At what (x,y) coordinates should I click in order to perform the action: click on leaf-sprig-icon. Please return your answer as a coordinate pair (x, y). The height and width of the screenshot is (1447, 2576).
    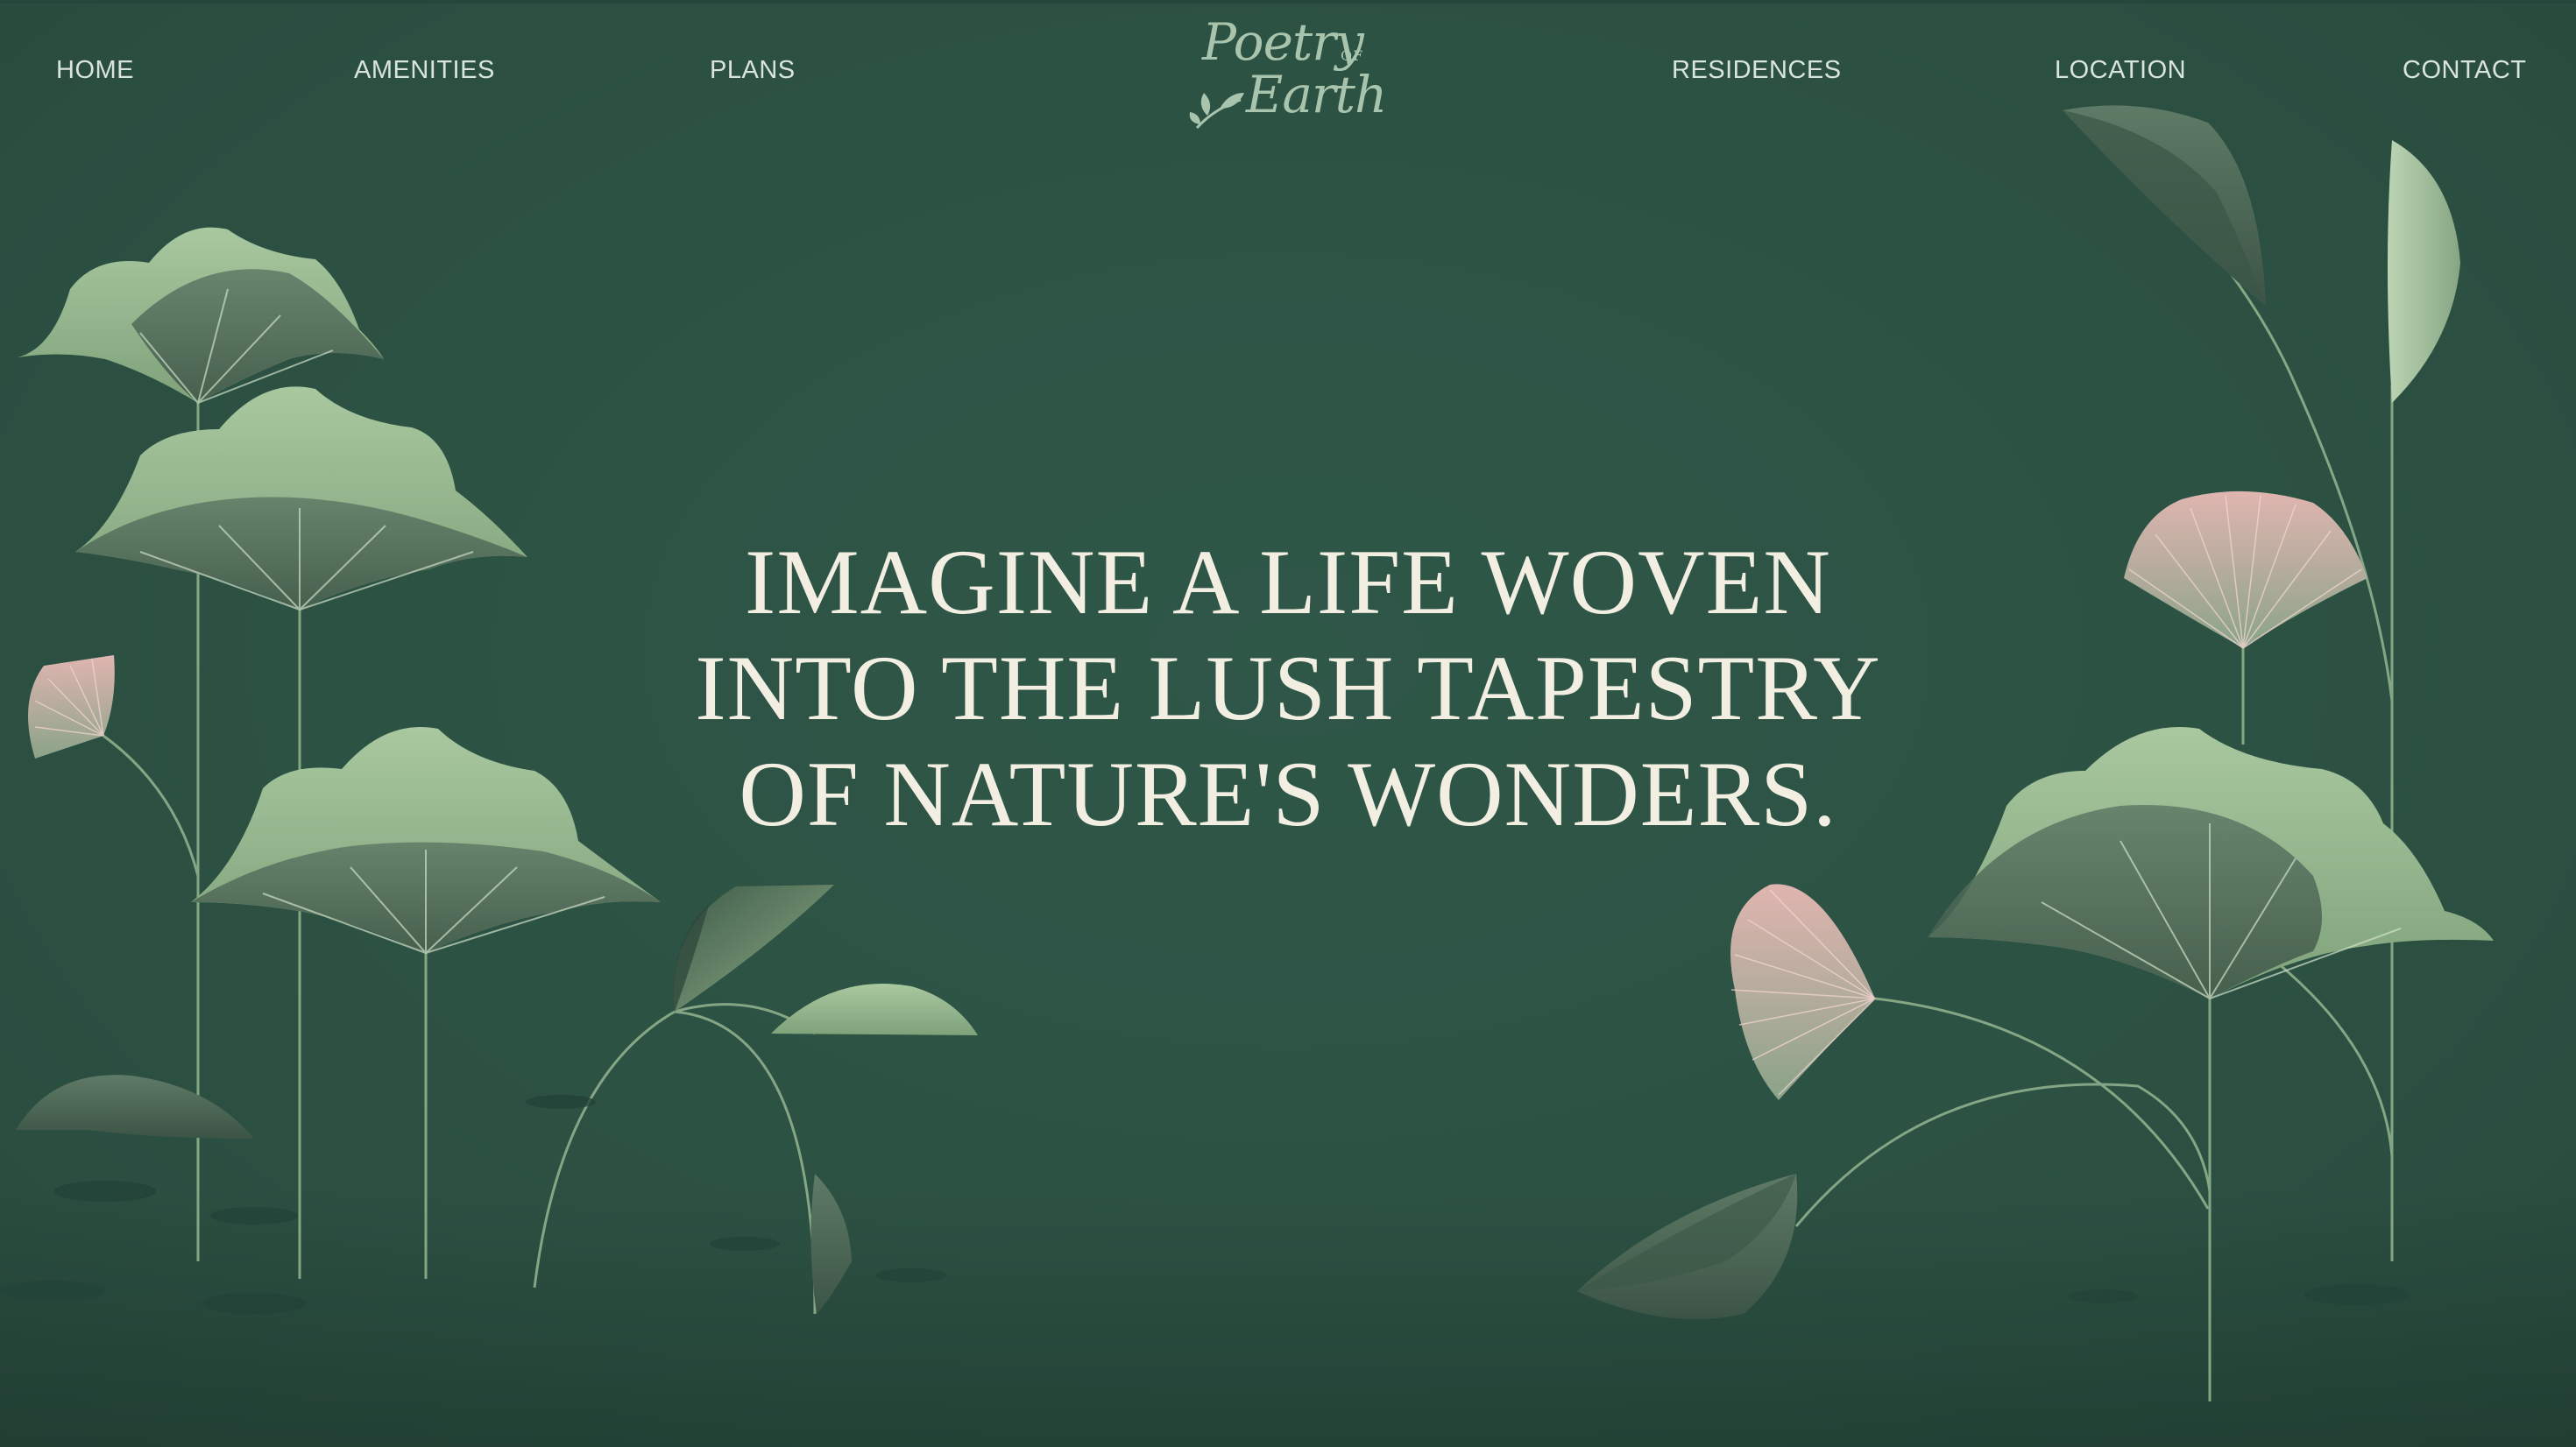
    Looking at the image, I should click on (1216, 111).